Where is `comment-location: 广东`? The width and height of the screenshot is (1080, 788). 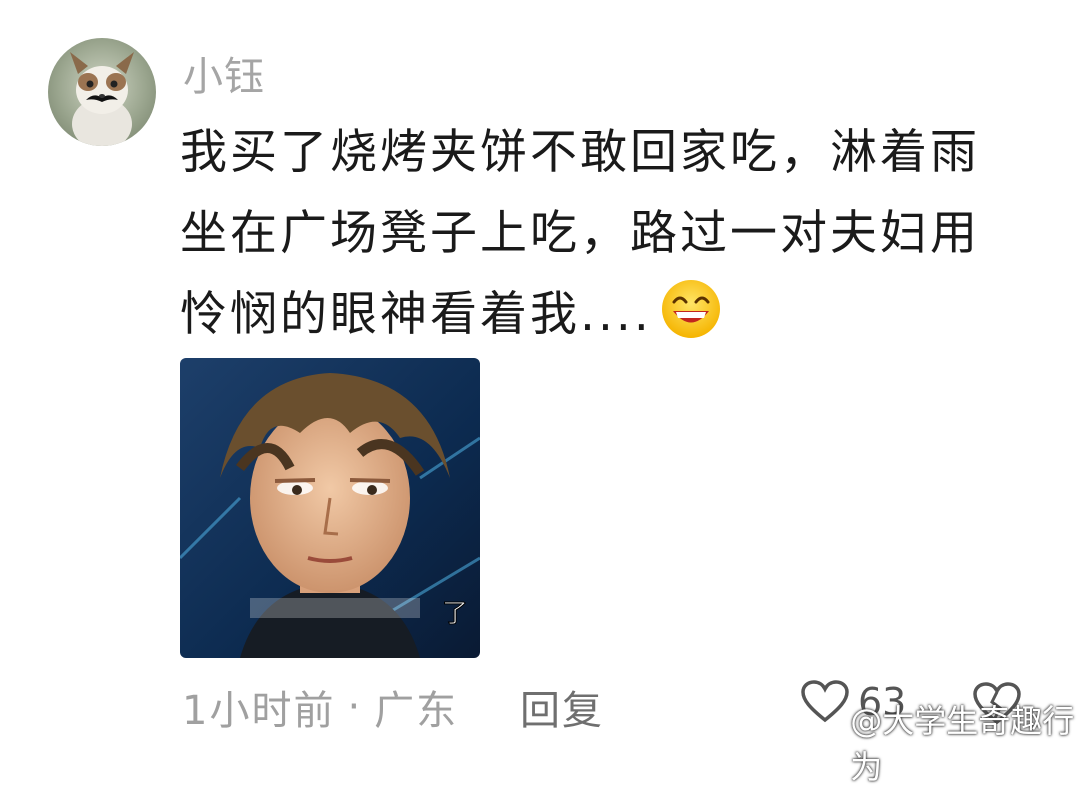 comment-location: 广东 is located at coordinates (416, 711).